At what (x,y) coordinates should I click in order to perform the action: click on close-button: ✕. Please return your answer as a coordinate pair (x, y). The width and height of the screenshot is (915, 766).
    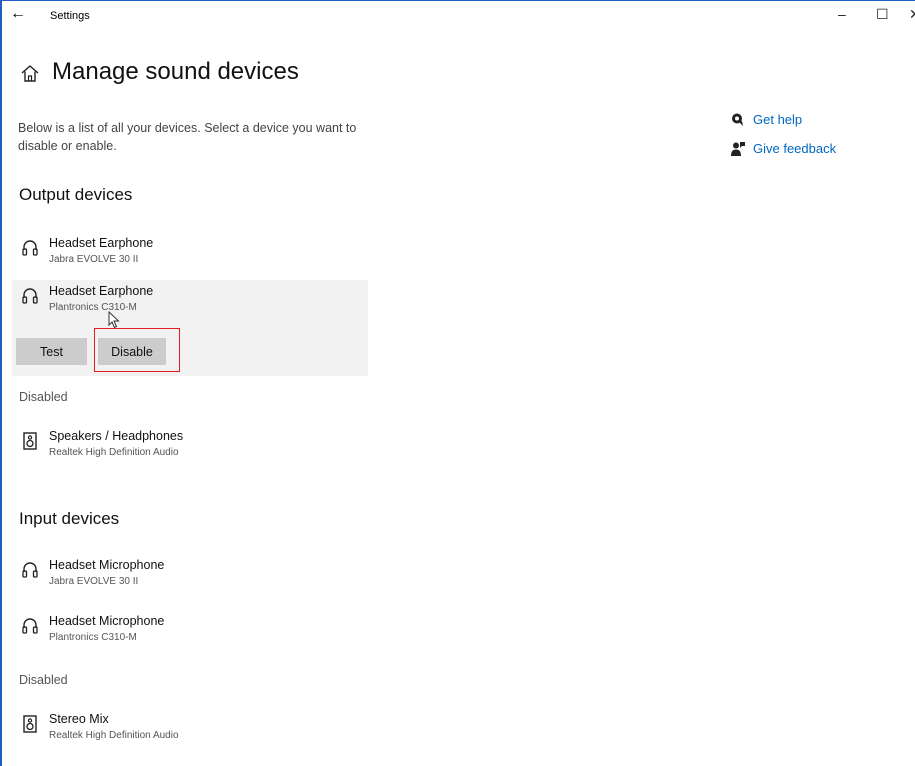
    Looking at the image, I should click on (912, 14).